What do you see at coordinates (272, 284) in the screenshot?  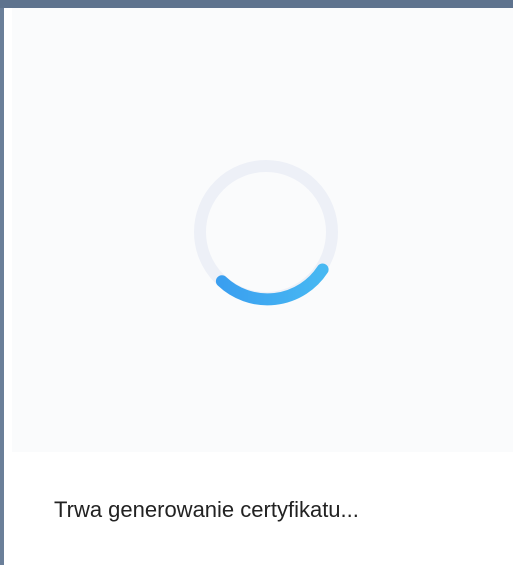 I see `spinner-arc` at bounding box center [272, 284].